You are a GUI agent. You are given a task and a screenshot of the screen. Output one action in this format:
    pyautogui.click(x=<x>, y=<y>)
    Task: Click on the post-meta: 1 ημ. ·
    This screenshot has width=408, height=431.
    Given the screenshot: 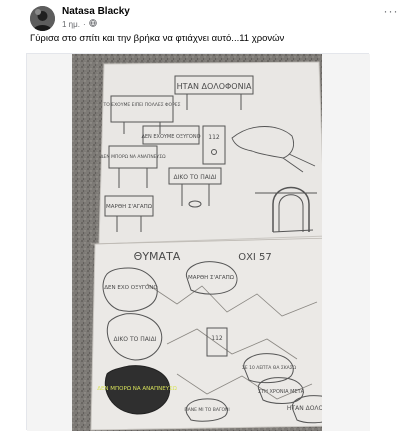 What is the action you would take?
    pyautogui.click(x=79, y=24)
    